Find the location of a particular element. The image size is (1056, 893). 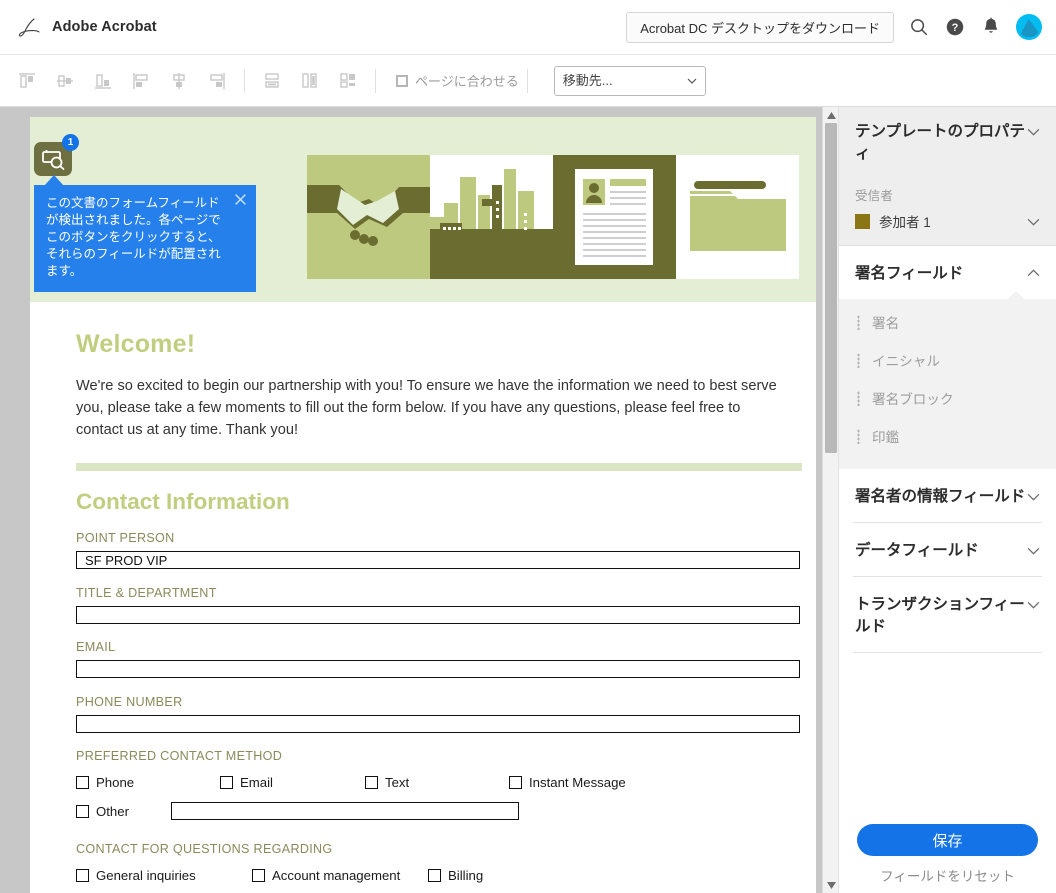

checkbox-icon-general-inquiries is located at coordinates (82, 875).